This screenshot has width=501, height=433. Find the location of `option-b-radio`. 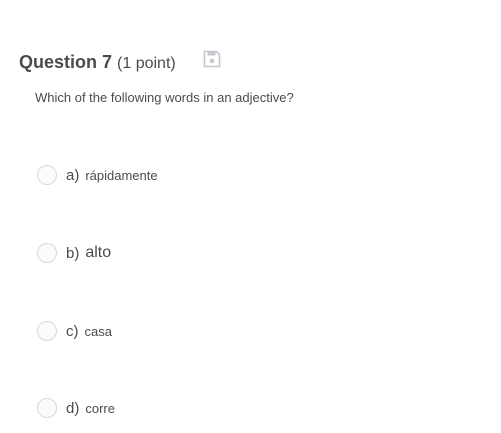

option-b-radio is located at coordinates (47, 253).